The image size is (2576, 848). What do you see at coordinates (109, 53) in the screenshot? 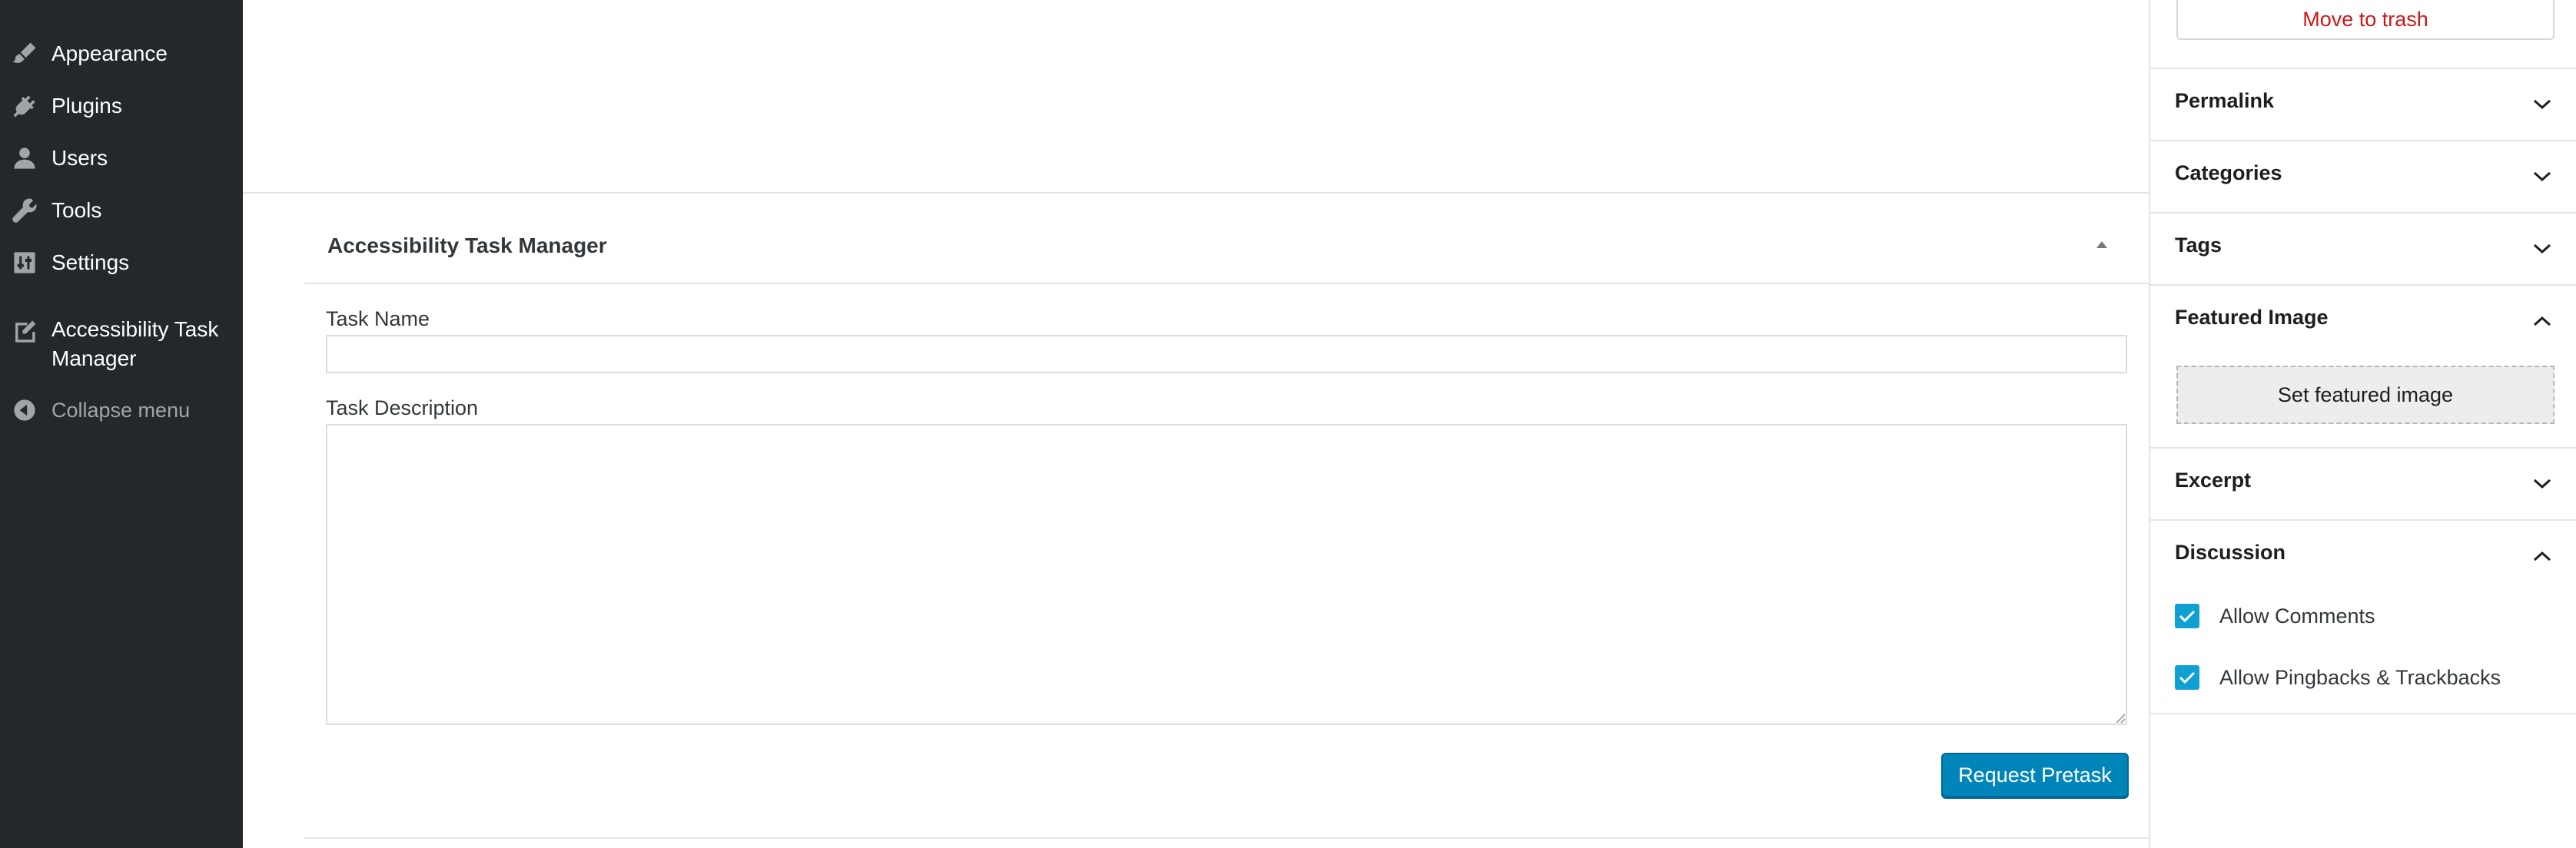
I see `menu-label-appearance: Appearance` at bounding box center [109, 53].